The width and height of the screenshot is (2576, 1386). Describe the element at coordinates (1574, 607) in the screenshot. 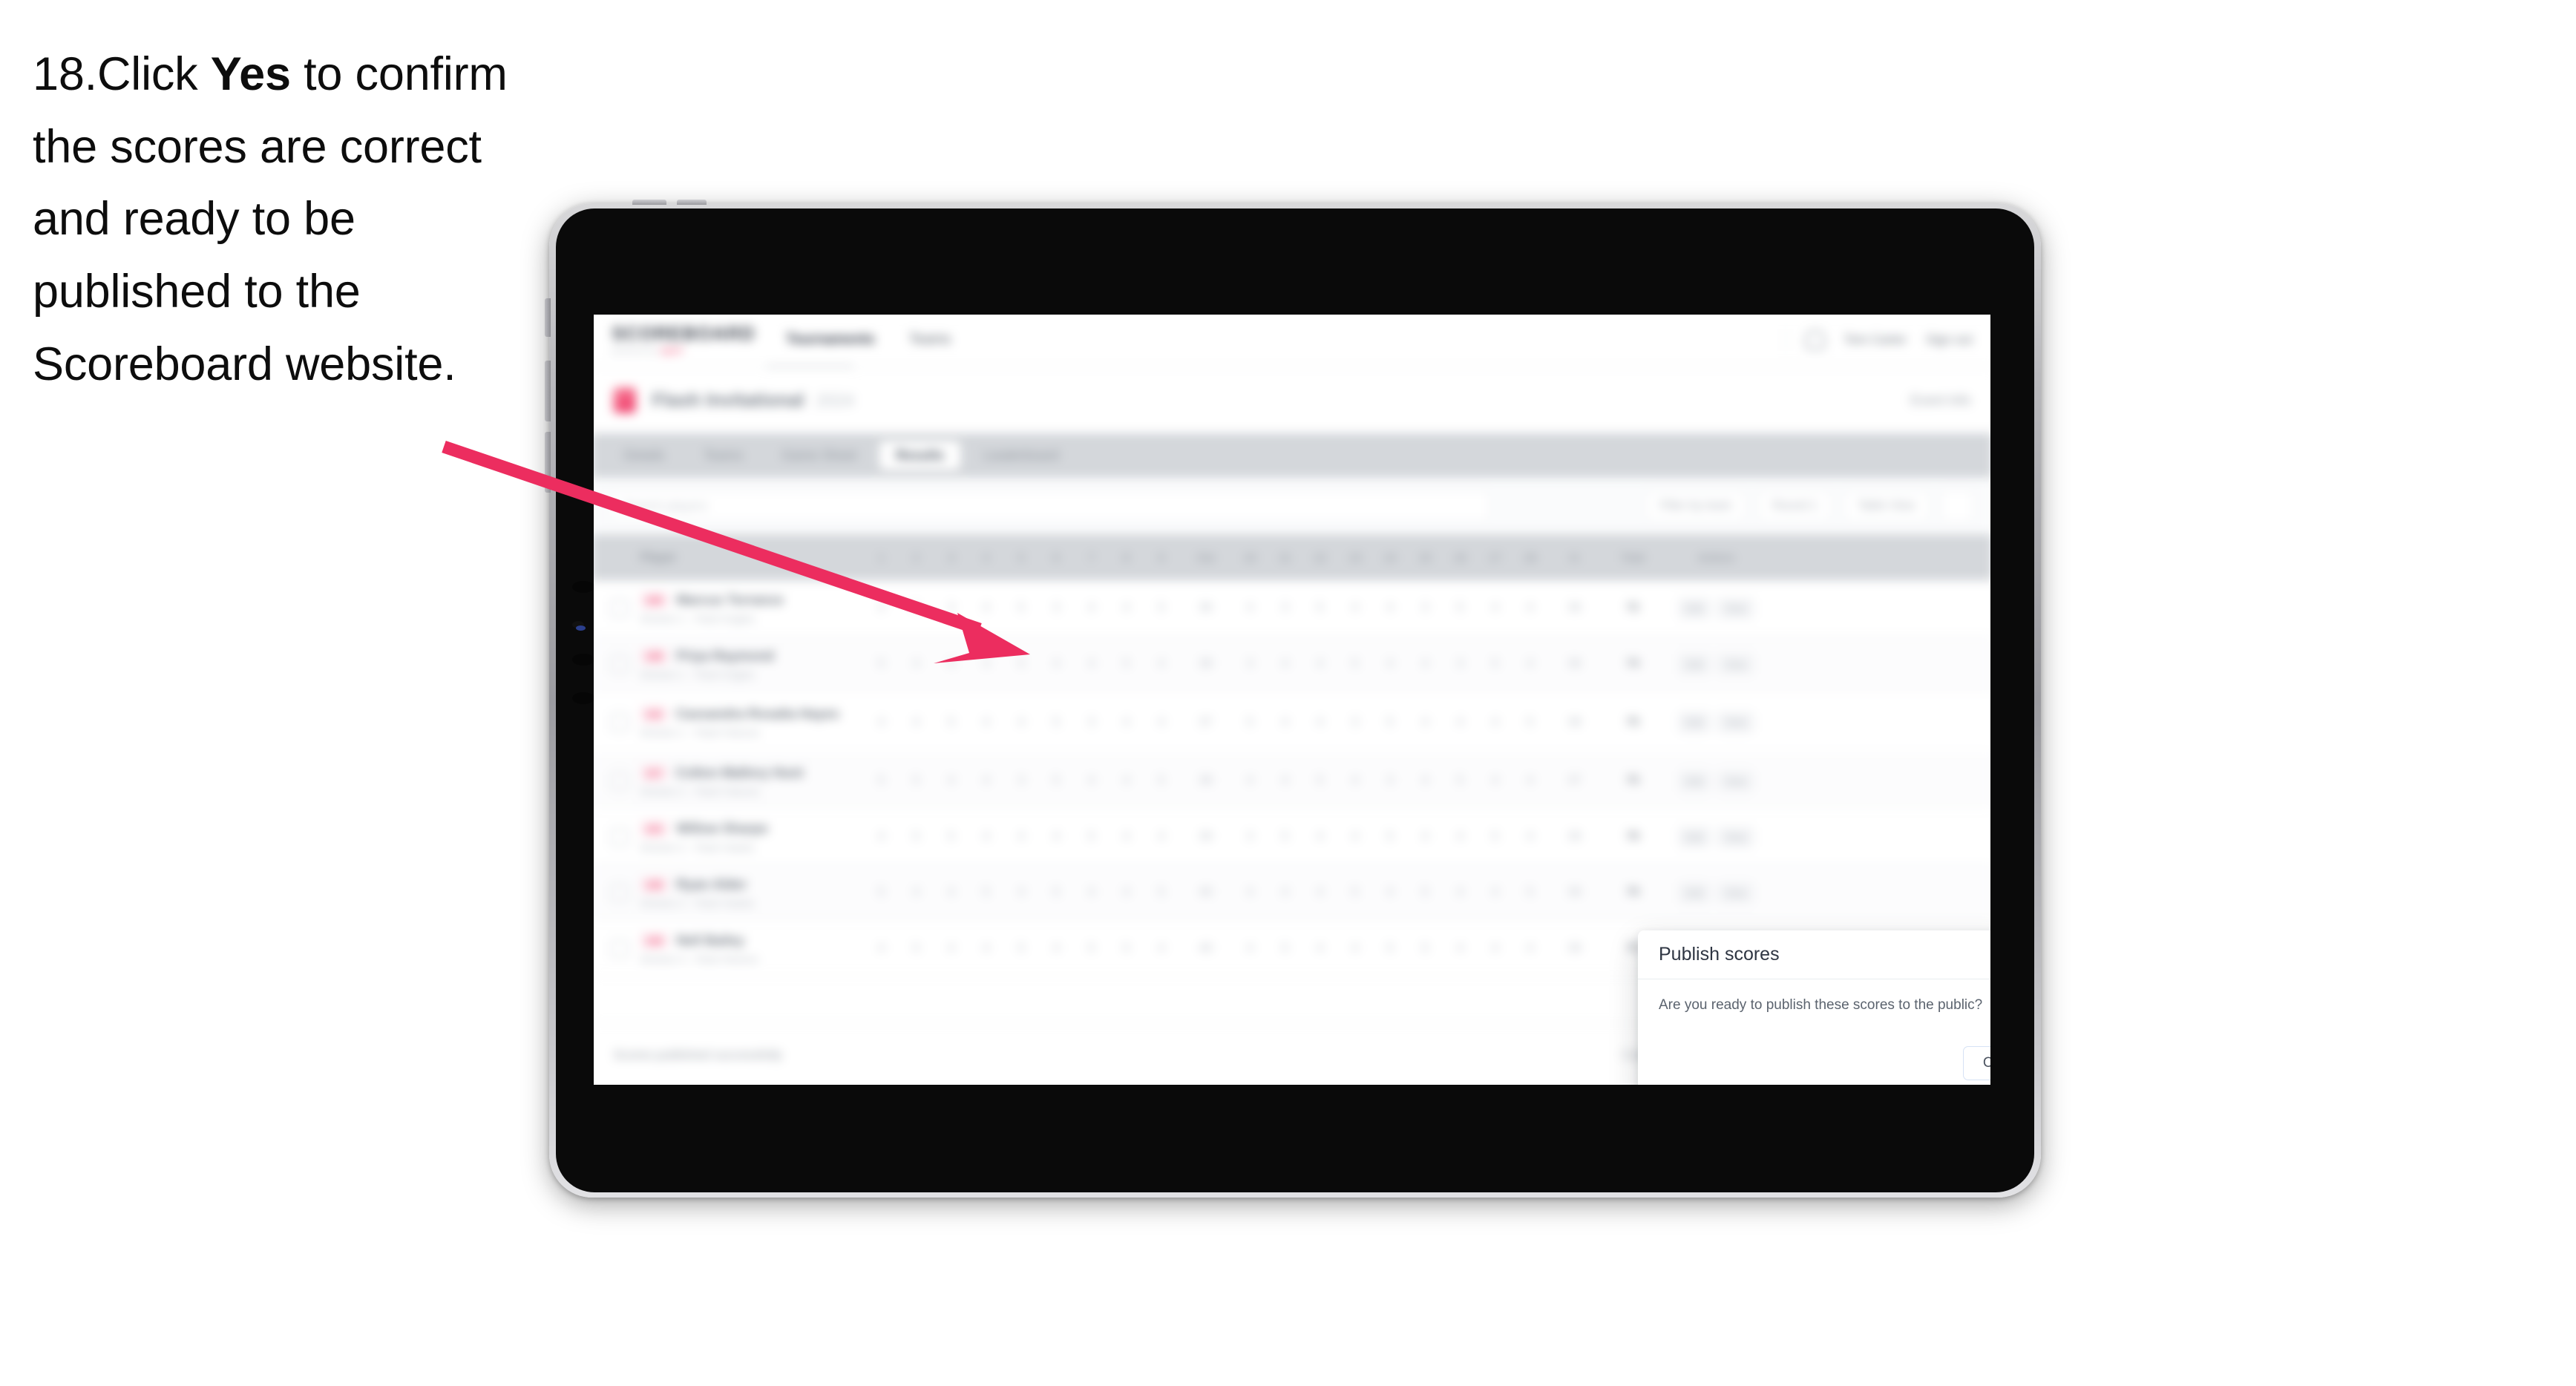

I see `in-total-cell: 36` at that location.